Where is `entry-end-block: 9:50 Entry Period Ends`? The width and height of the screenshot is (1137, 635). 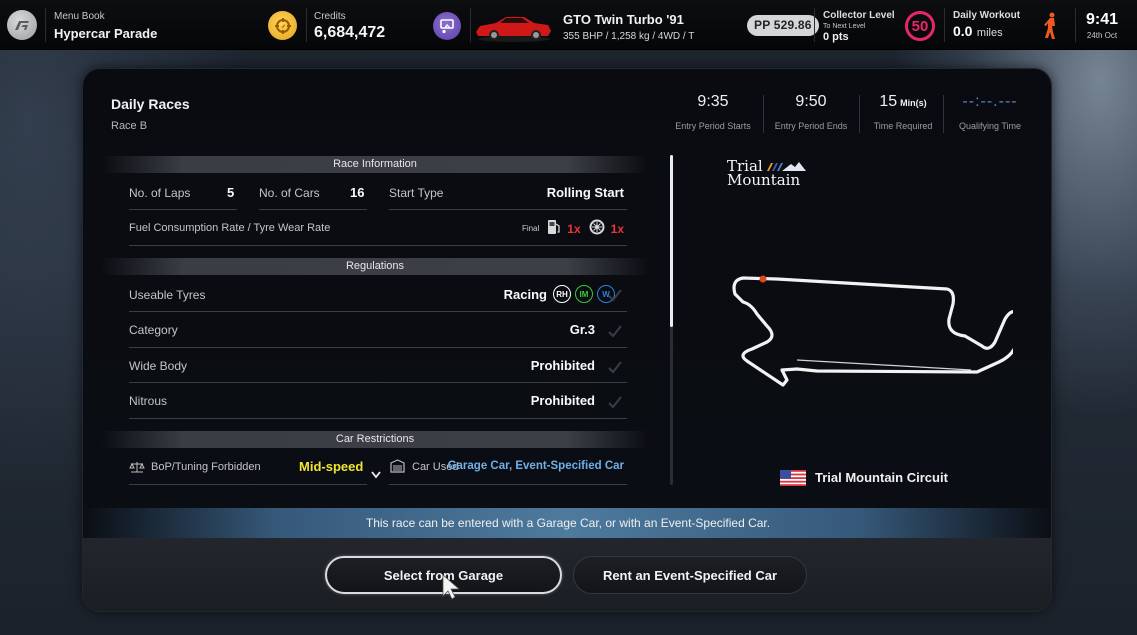
entry-end-block: 9:50 Entry Period Ends is located at coordinates (811, 112).